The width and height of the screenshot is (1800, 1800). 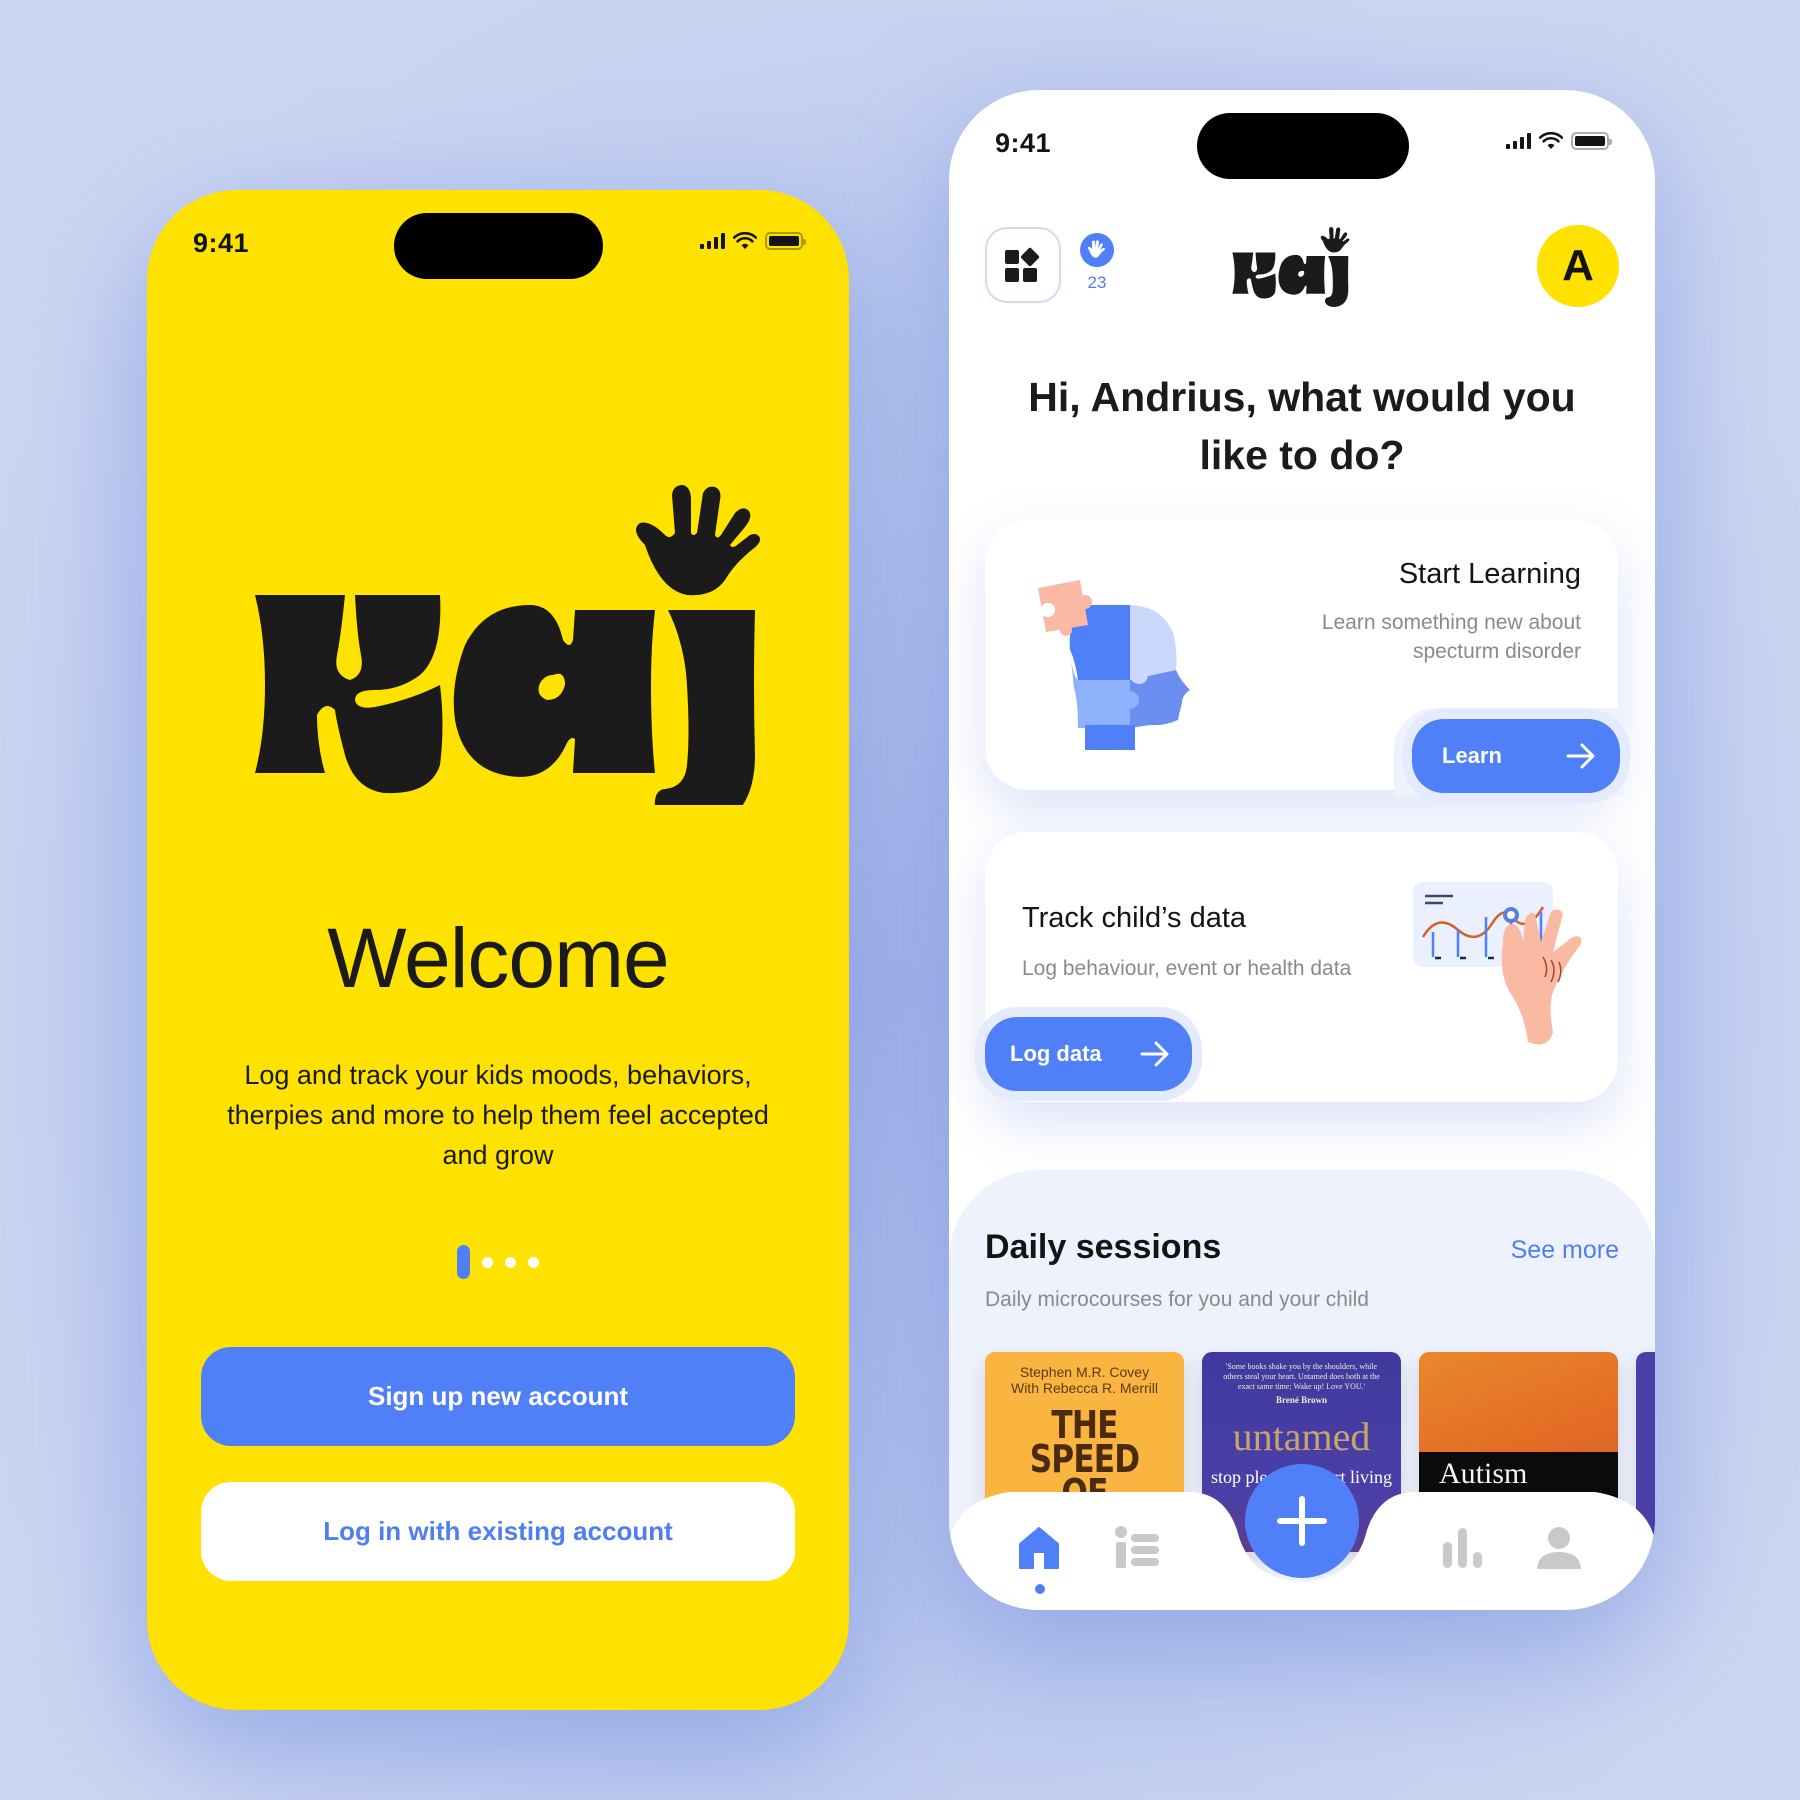 I want to click on log-data-button-label: Log data, so click(x=1056, y=1053).